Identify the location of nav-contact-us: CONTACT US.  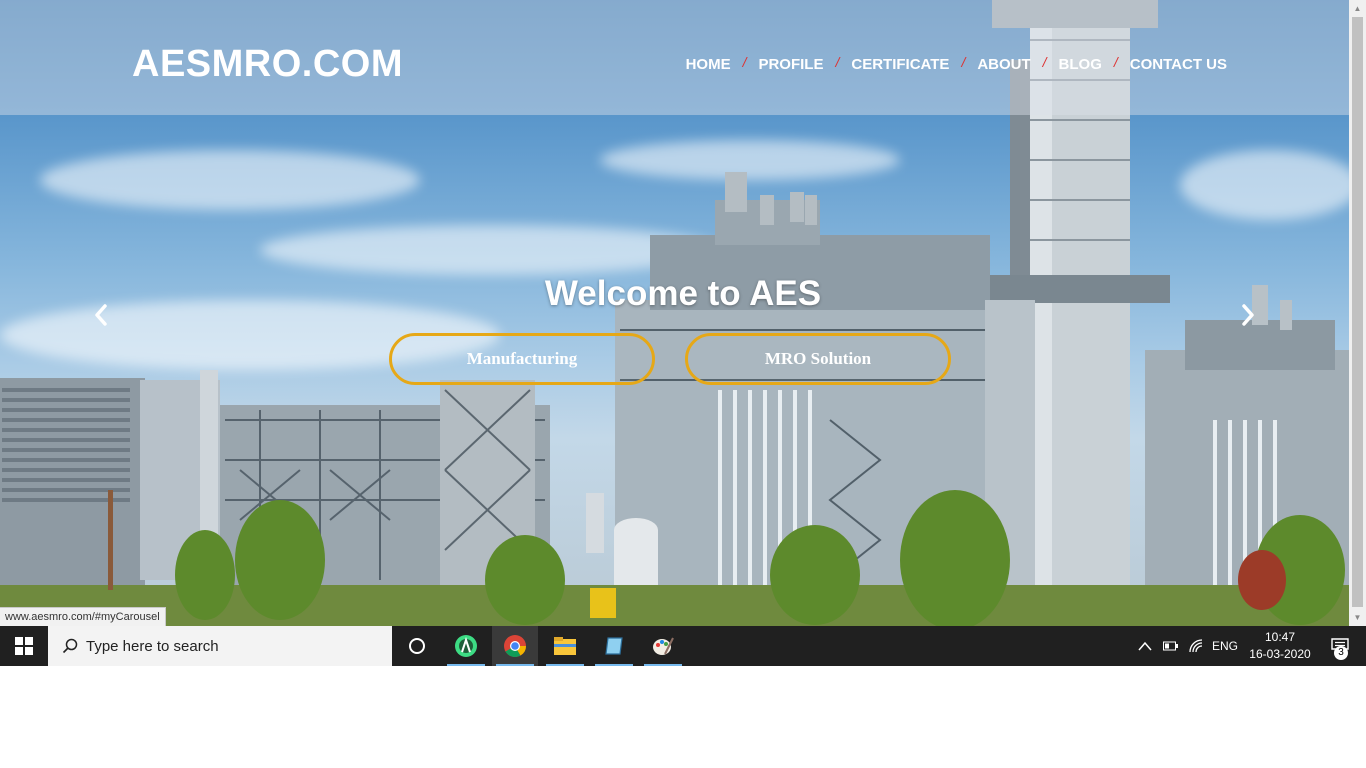
(1178, 64).